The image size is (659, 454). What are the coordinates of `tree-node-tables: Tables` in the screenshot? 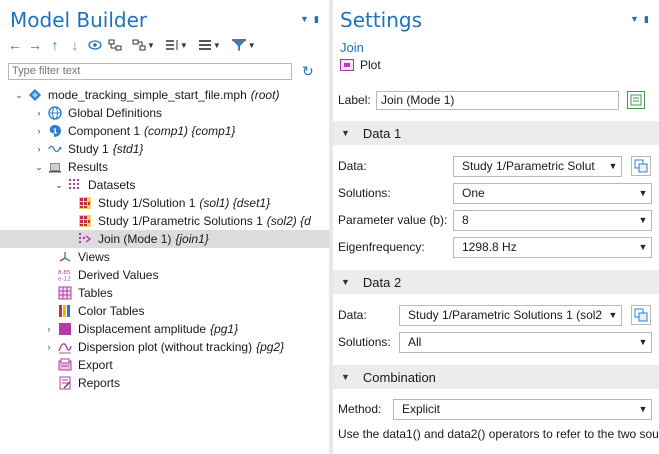 It's located at (164, 293).